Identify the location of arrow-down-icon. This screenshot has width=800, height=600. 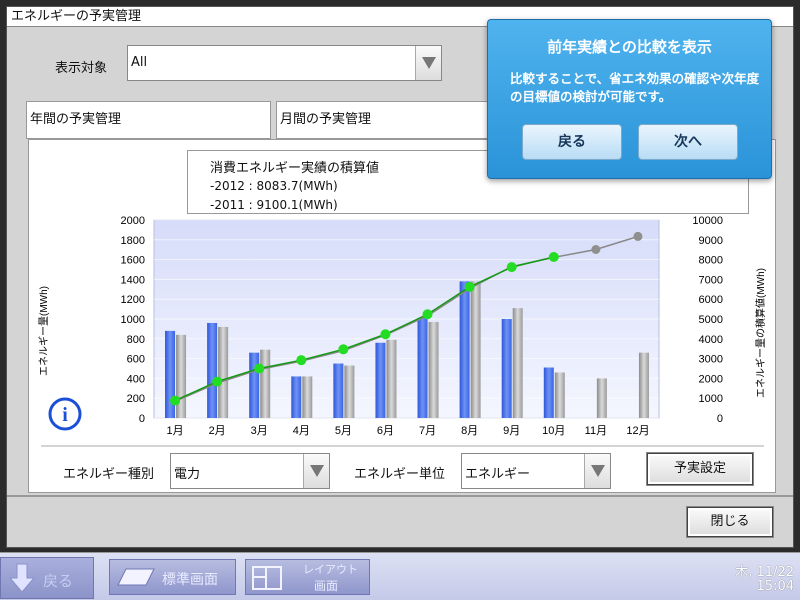
(22, 578).